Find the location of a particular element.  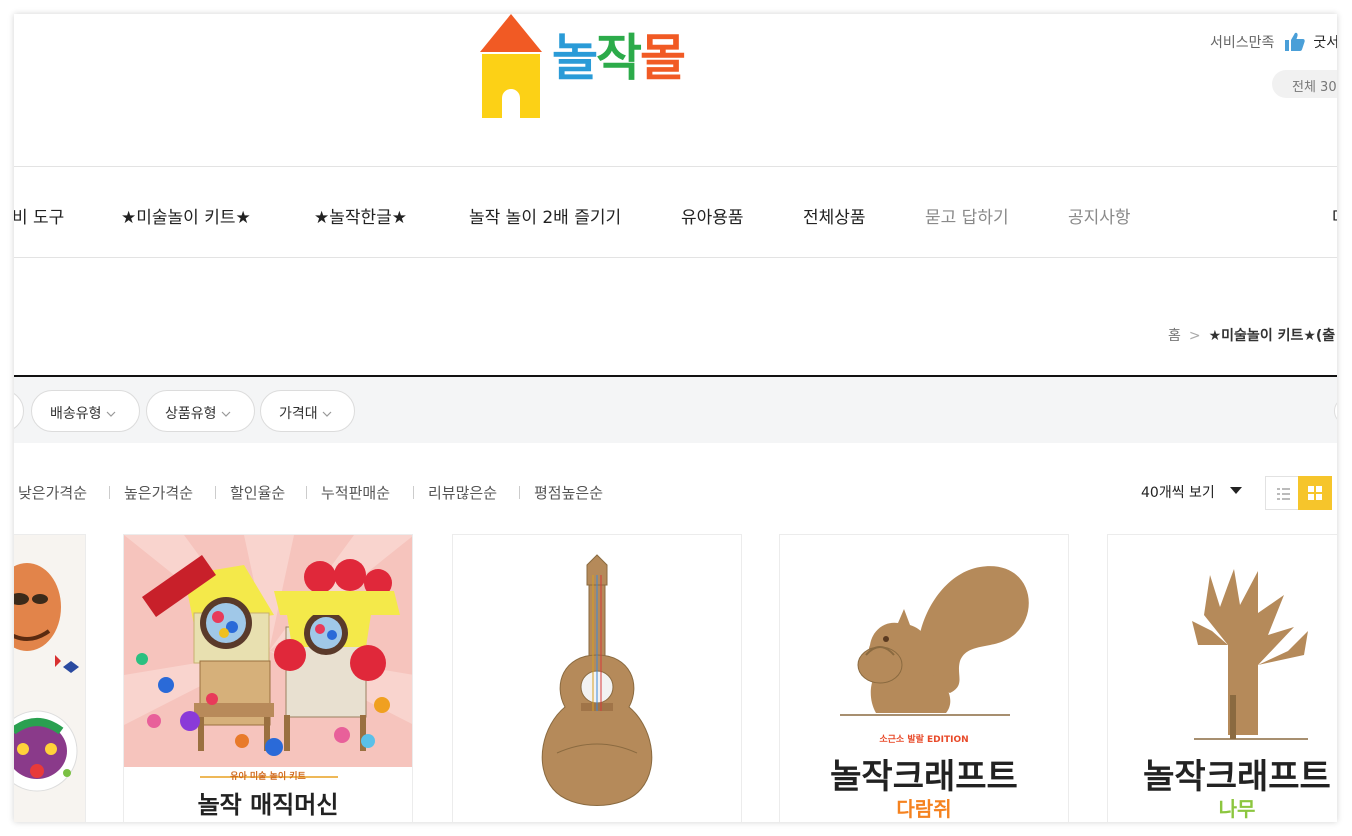

sort-rating: 평점높은순 is located at coordinates (568, 492).